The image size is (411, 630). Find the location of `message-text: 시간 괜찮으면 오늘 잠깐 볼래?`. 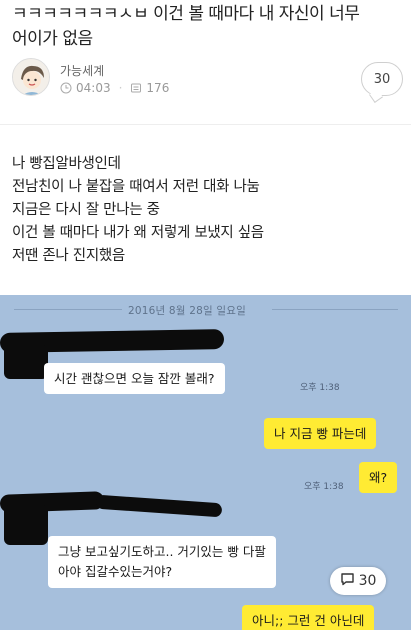

message-text: 시간 괜찮으면 오늘 잠깐 볼래? is located at coordinates (134, 378).